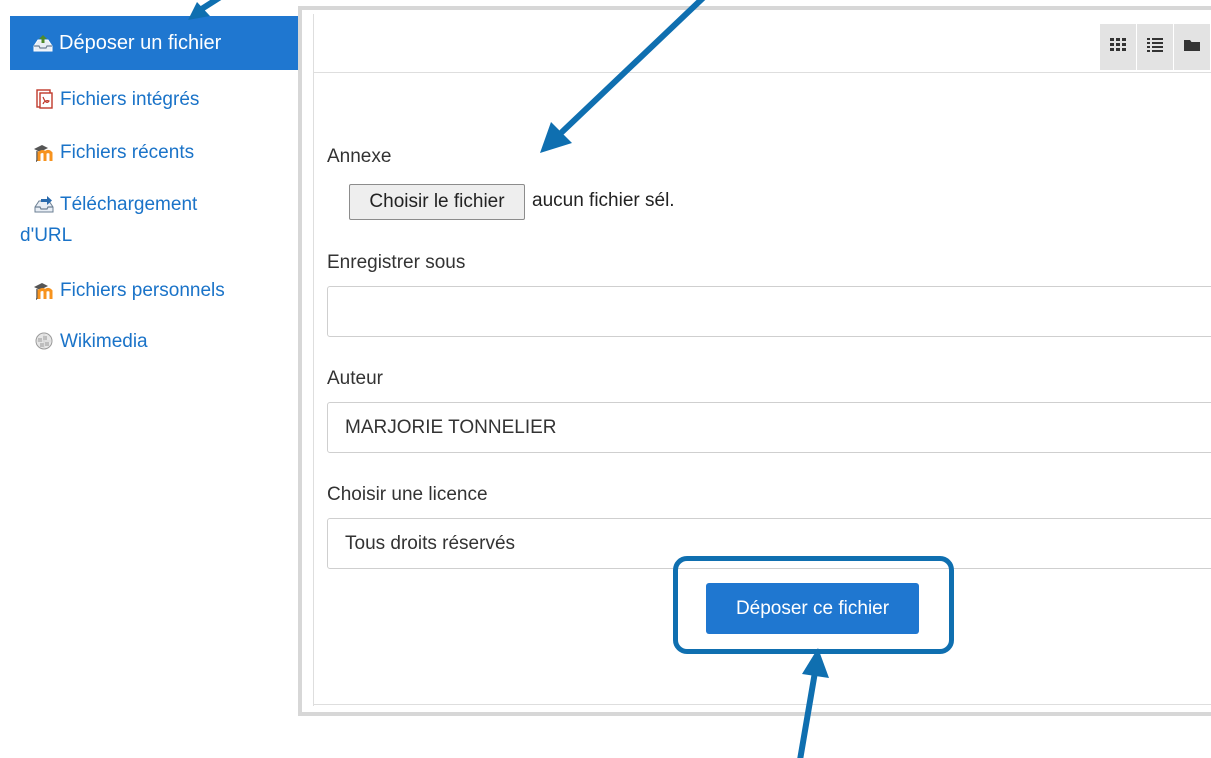 This screenshot has height=758, width=1211. What do you see at coordinates (150, 341) in the screenshot?
I see `sidebar-item-wikimedia: Wikimedia` at bounding box center [150, 341].